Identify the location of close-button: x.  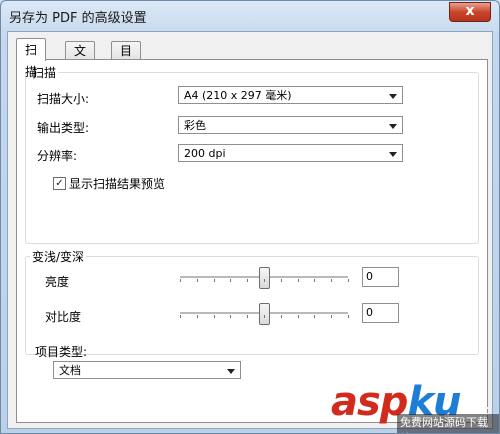
(470, 12).